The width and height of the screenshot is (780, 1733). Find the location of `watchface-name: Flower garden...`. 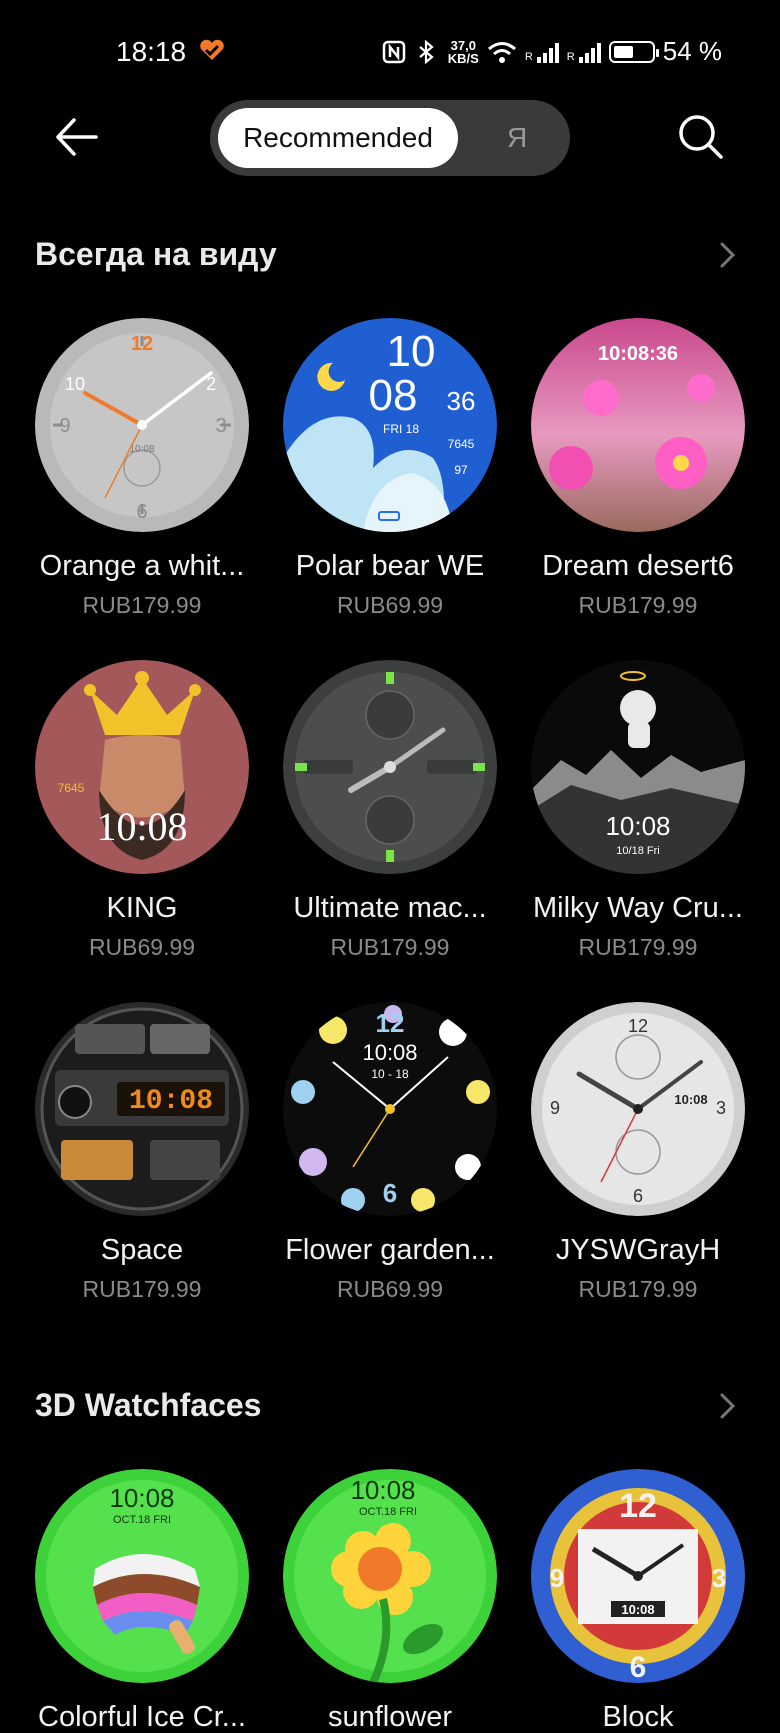

watchface-name: Flower garden... is located at coordinates (390, 1250).